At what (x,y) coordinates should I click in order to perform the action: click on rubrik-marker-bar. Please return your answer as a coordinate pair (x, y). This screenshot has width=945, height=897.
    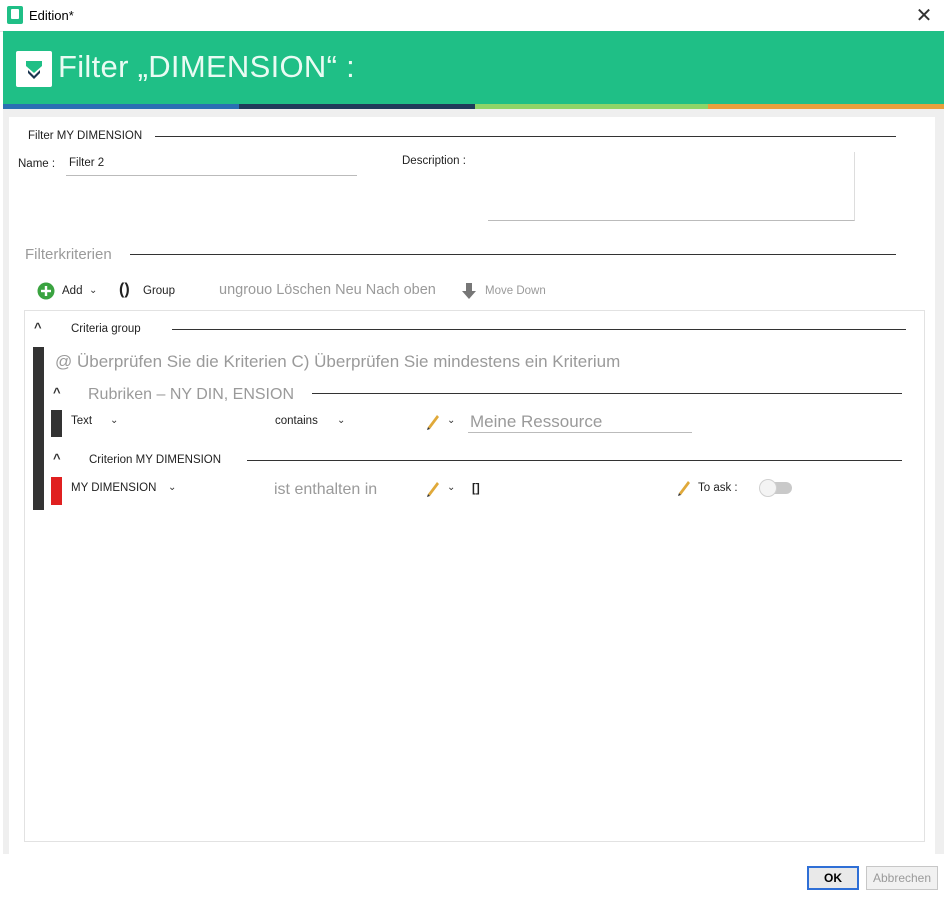
    Looking at the image, I should click on (56, 423).